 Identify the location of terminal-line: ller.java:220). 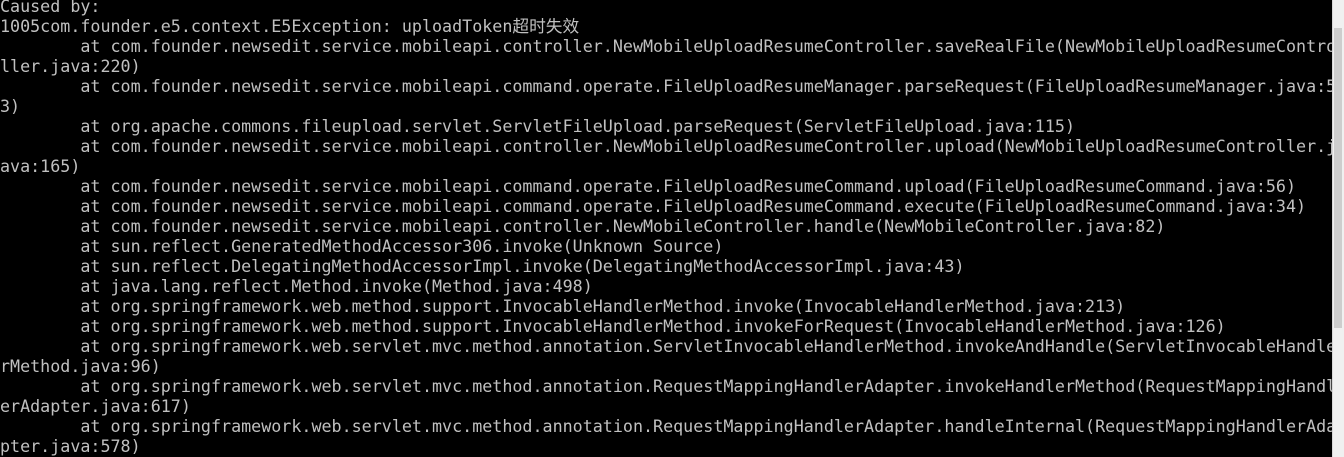
(70, 66).